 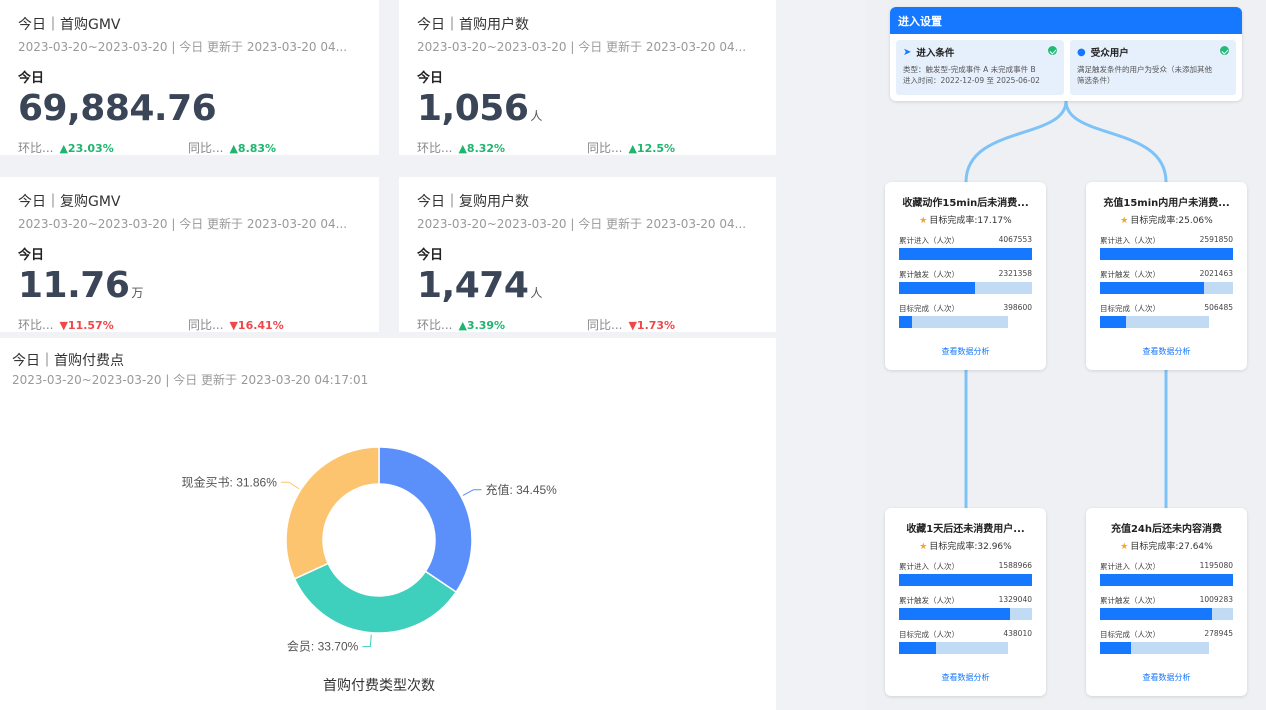 What do you see at coordinates (1144, 69) in the screenshot?
I see `audience-line1: 满足触发条件的用户为受众（未添加其他` at bounding box center [1144, 69].